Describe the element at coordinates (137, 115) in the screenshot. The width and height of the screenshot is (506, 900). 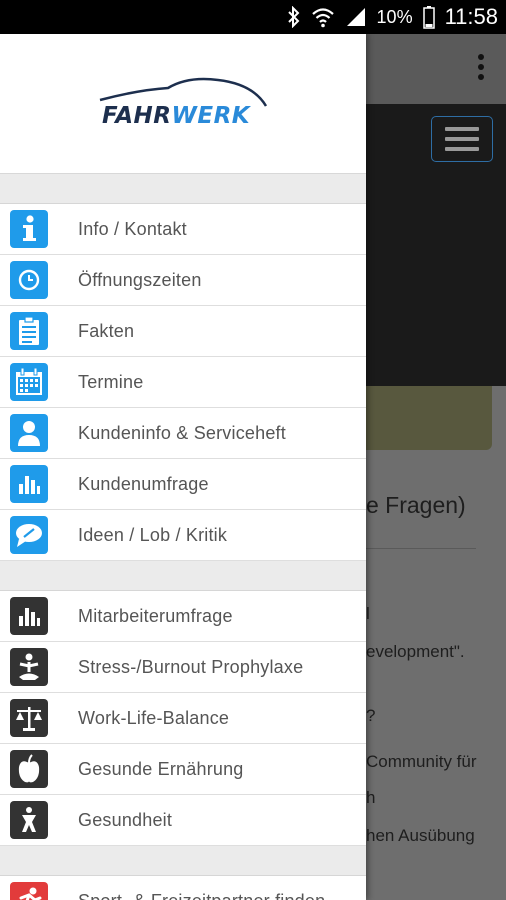
I see `logo-text-fahr: FAHR` at that location.